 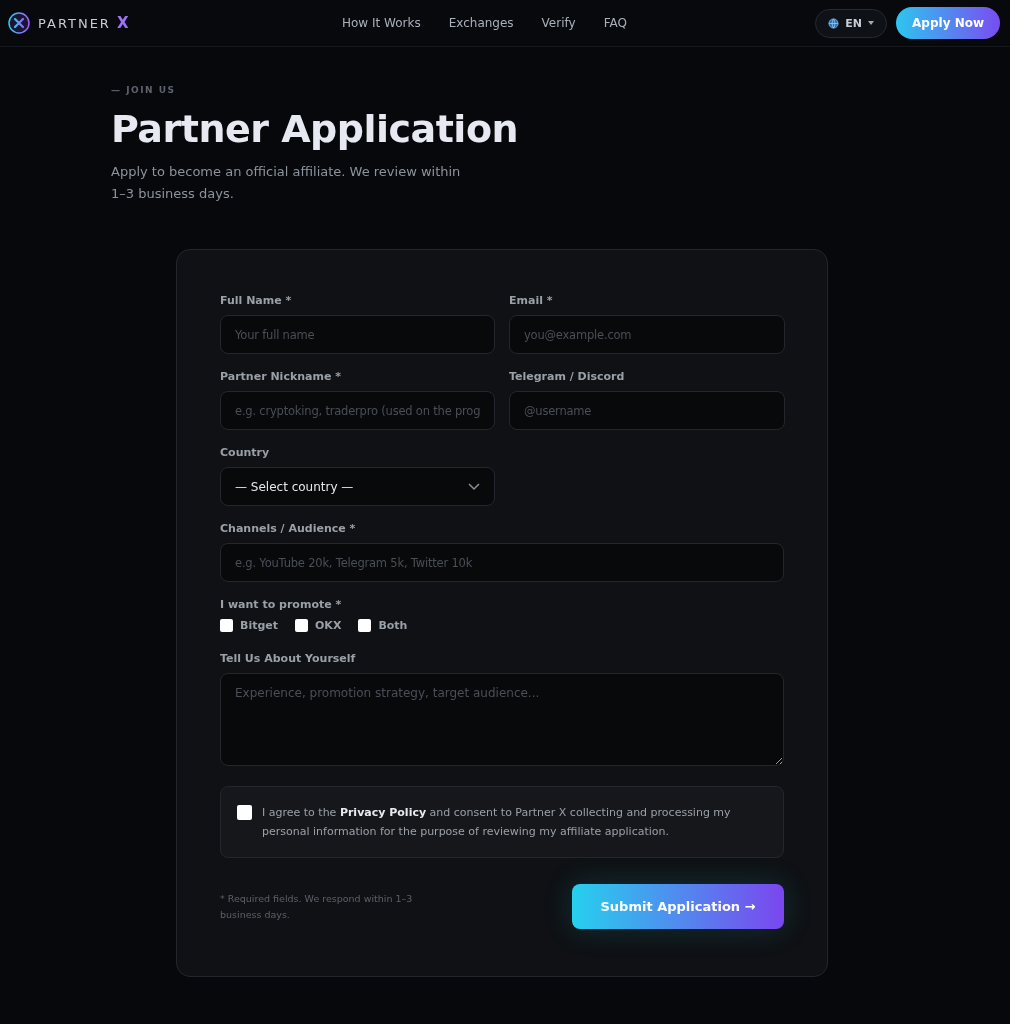 I want to click on input-field: you@example.com, so click(x=647, y=334).